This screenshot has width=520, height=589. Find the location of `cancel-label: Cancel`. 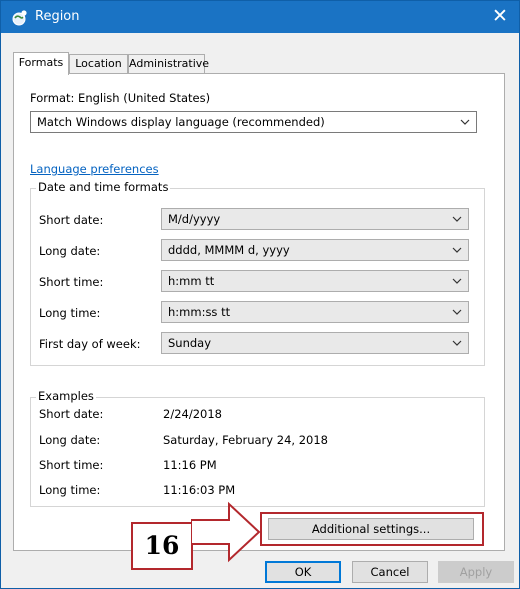

cancel-label: Cancel is located at coordinates (390, 572).